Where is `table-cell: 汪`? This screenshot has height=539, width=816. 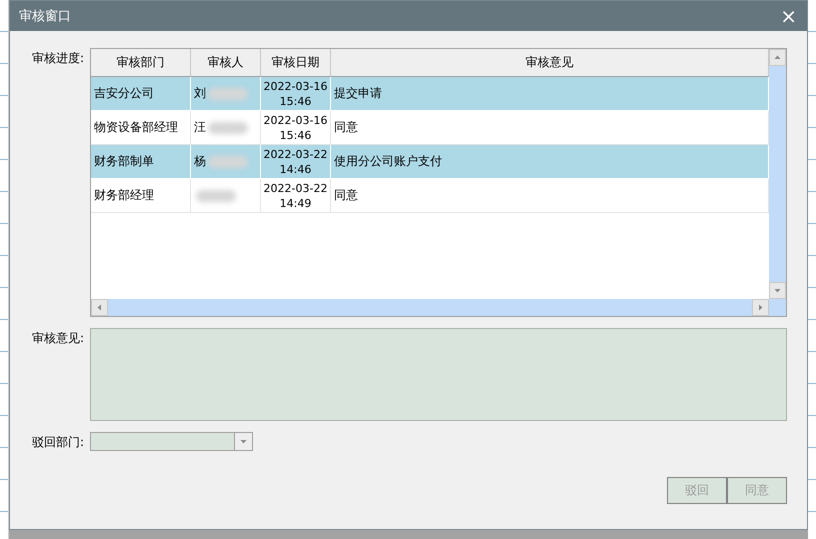 table-cell: 汪 is located at coordinates (200, 127).